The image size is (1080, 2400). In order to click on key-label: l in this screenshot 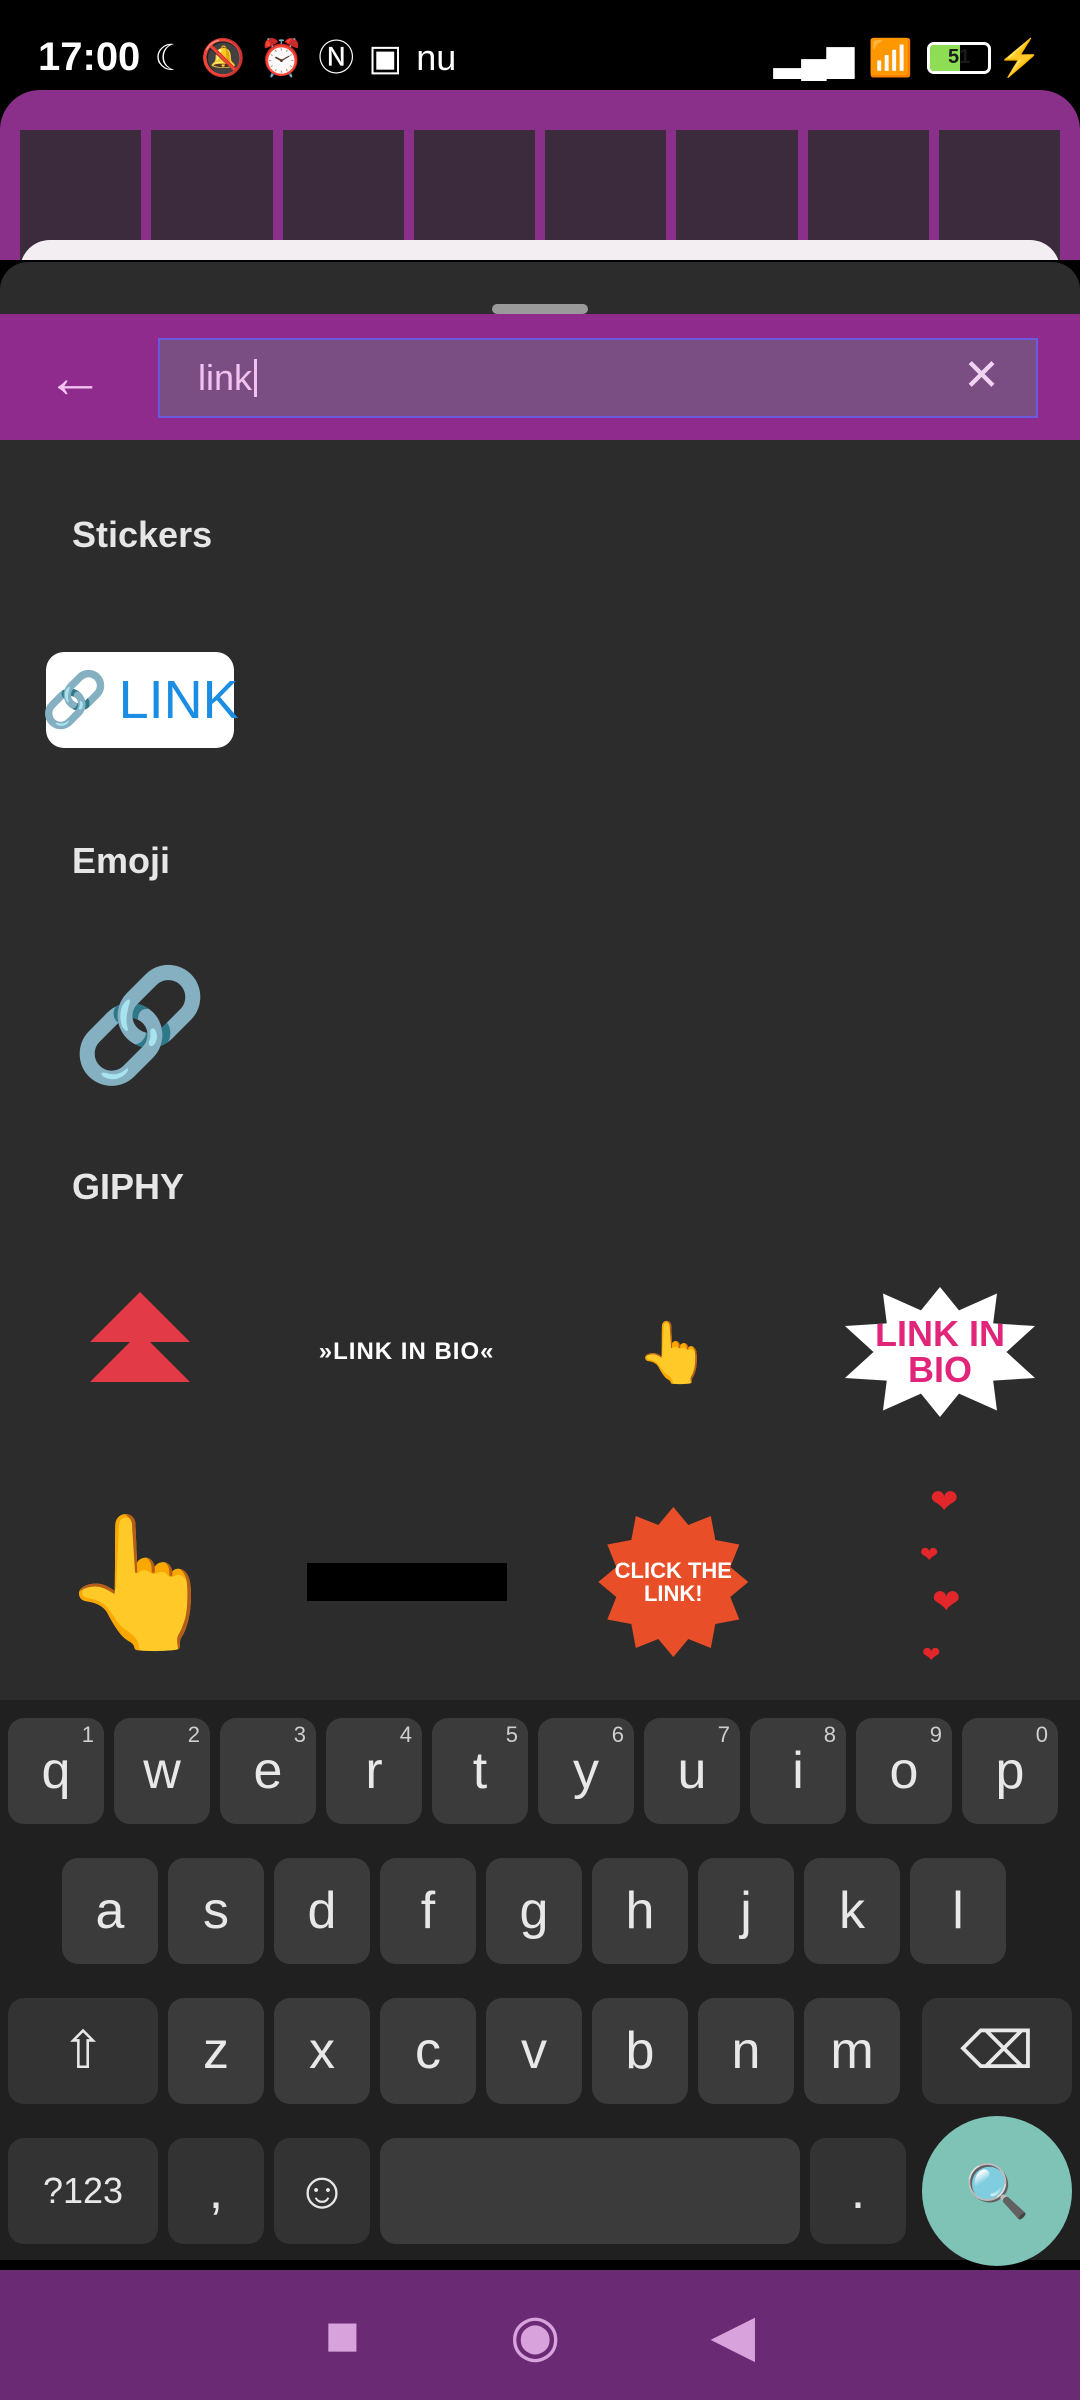, I will do `click(958, 1911)`.